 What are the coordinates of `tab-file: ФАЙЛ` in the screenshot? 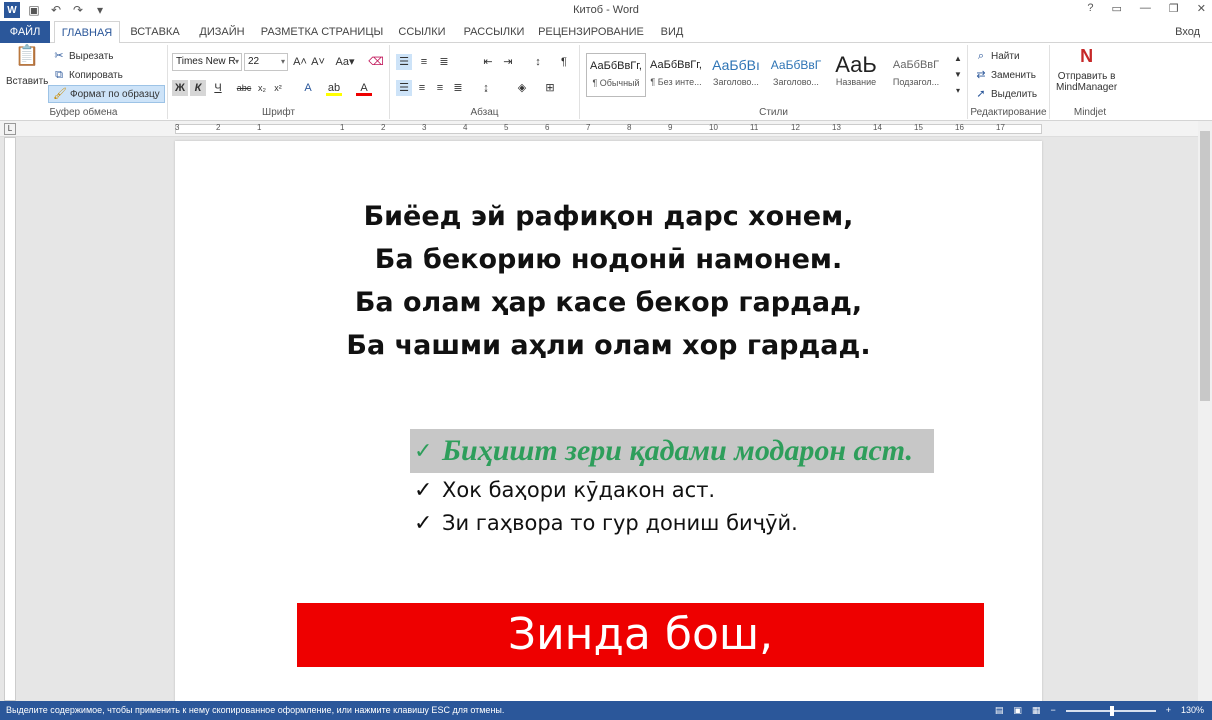 It's located at (25, 32).